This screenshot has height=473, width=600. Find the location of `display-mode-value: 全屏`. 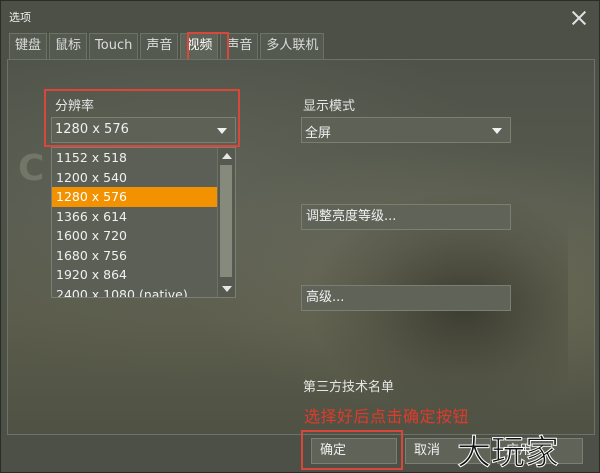

display-mode-value: 全屏 is located at coordinates (318, 133).